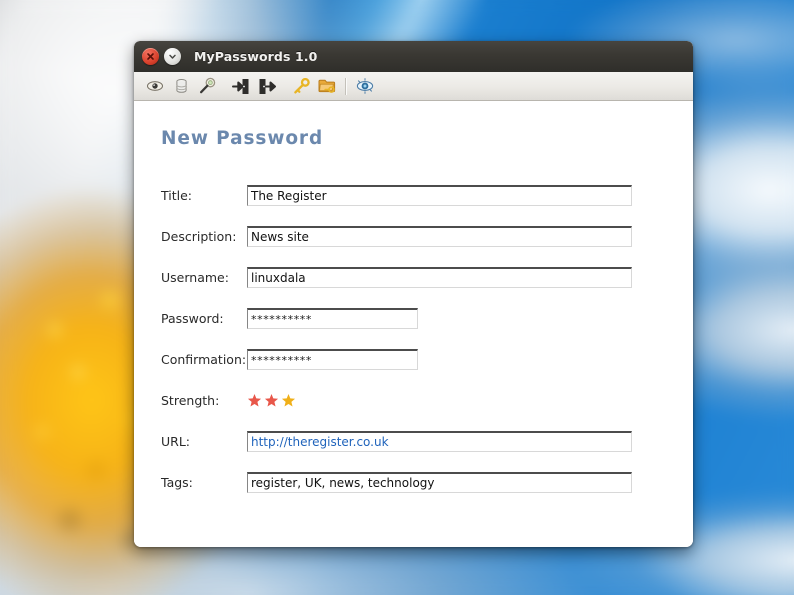 The width and height of the screenshot is (794, 595). I want to click on key-icon, so click(302, 85).